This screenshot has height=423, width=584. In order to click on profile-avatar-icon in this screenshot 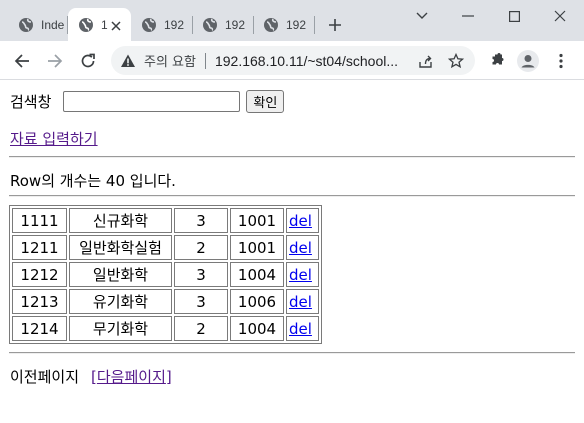, I will do `click(528, 61)`.